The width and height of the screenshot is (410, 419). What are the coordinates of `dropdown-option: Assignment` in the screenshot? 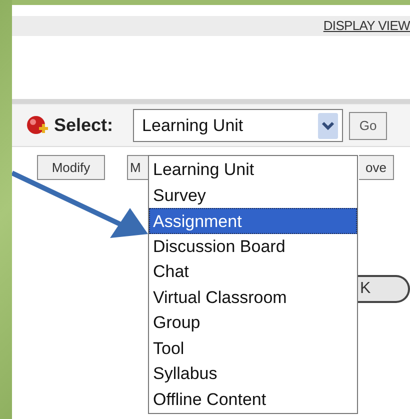 It's located at (253, 221).